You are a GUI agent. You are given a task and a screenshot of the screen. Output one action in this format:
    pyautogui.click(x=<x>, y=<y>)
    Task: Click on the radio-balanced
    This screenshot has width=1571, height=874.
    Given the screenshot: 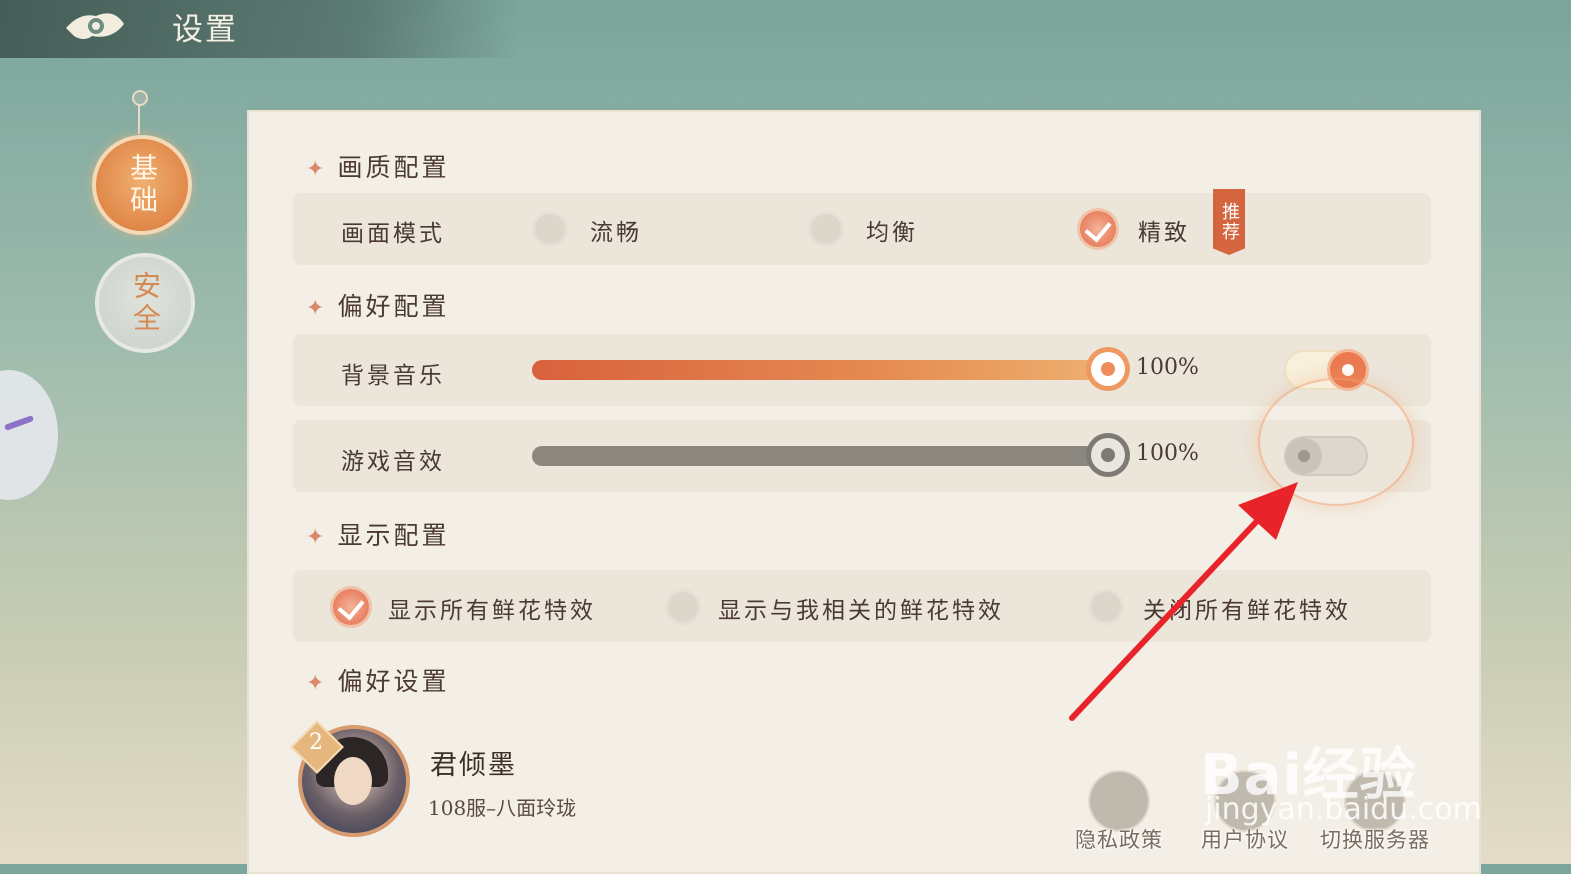 What is the action you would take?
    pyautogui.click(x=826, y=229)
    